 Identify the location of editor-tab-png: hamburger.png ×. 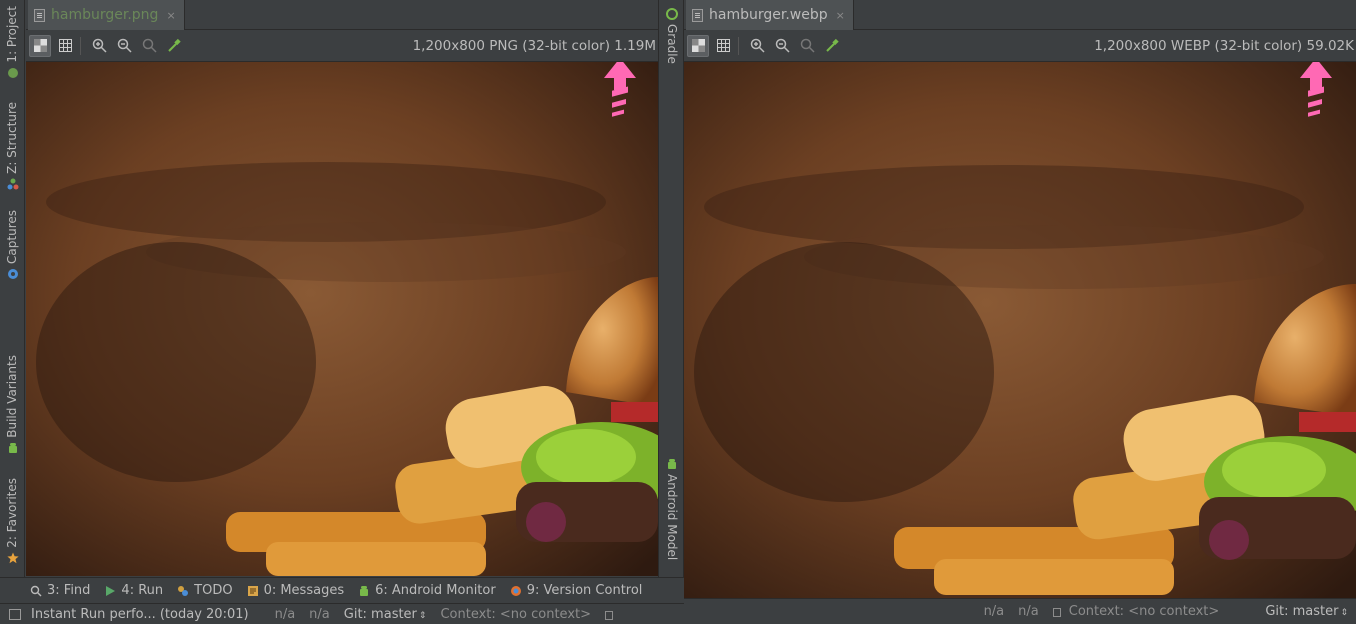
(106, 15).